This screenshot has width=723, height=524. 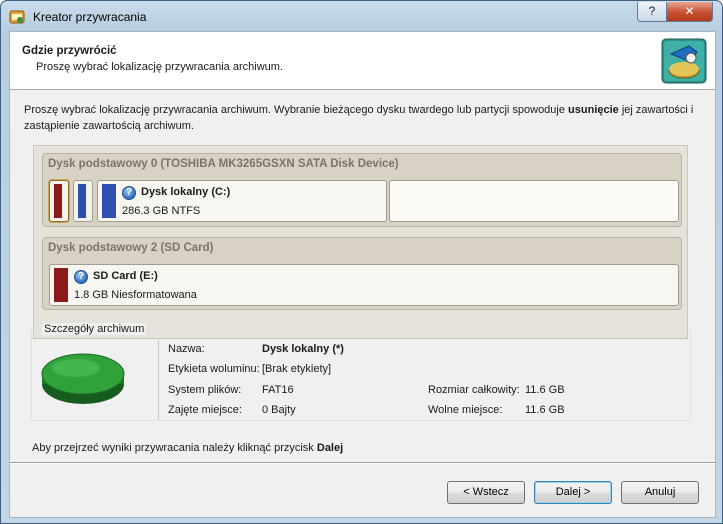 I want to click on used-space-label: Zajęte miejsce:, so click(x=205, y=410).